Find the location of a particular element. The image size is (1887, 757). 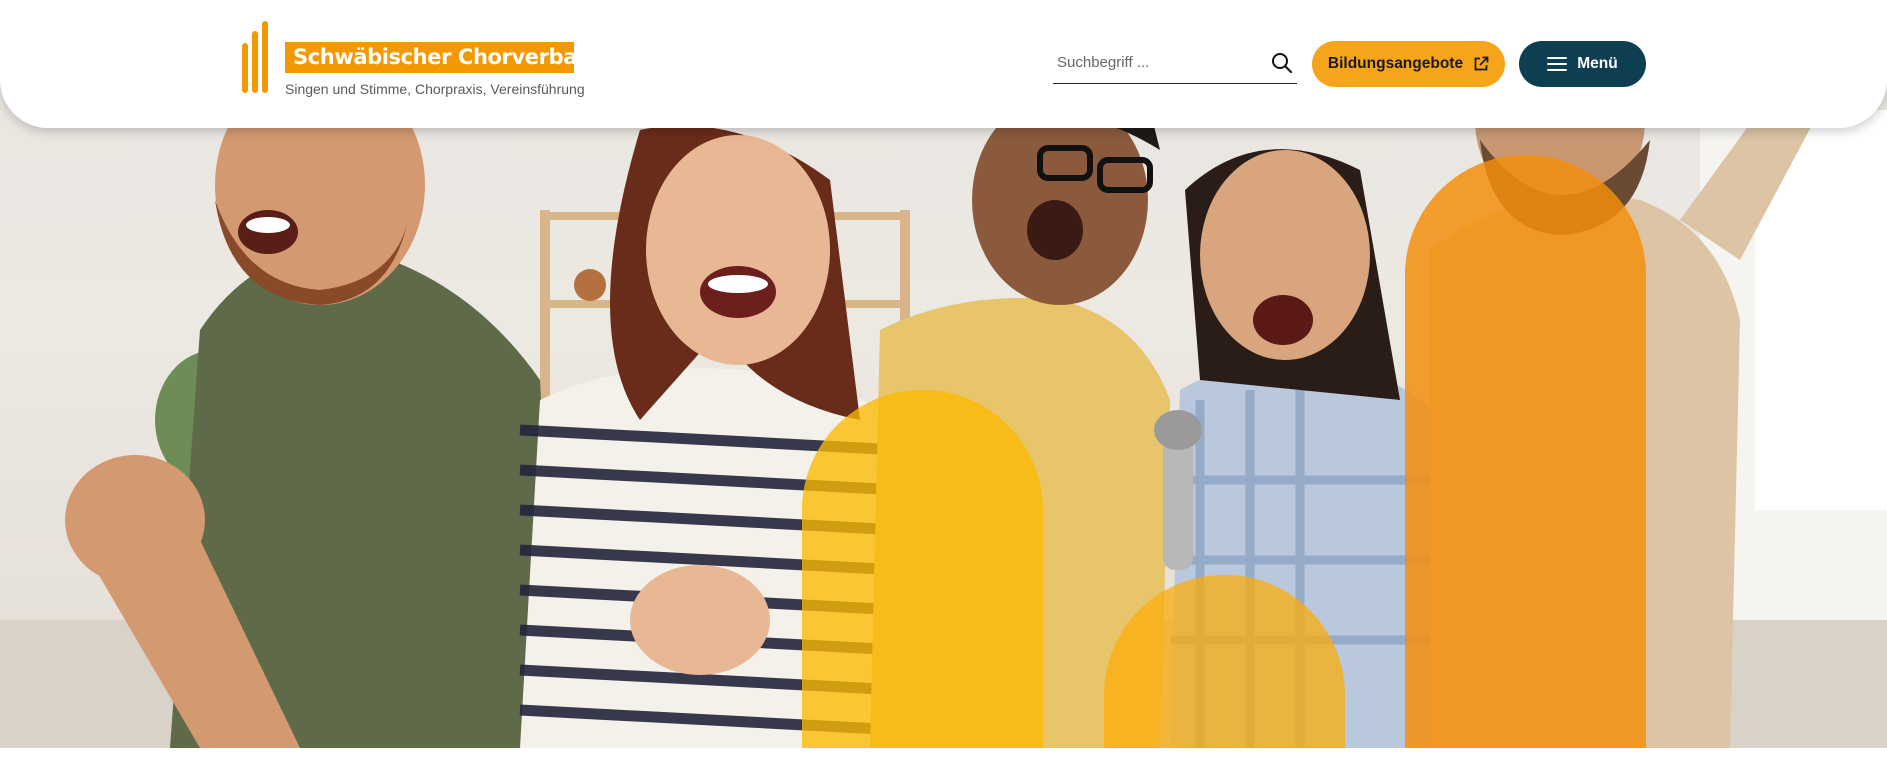

external-link-icon is located at coordinates (1481, 63).